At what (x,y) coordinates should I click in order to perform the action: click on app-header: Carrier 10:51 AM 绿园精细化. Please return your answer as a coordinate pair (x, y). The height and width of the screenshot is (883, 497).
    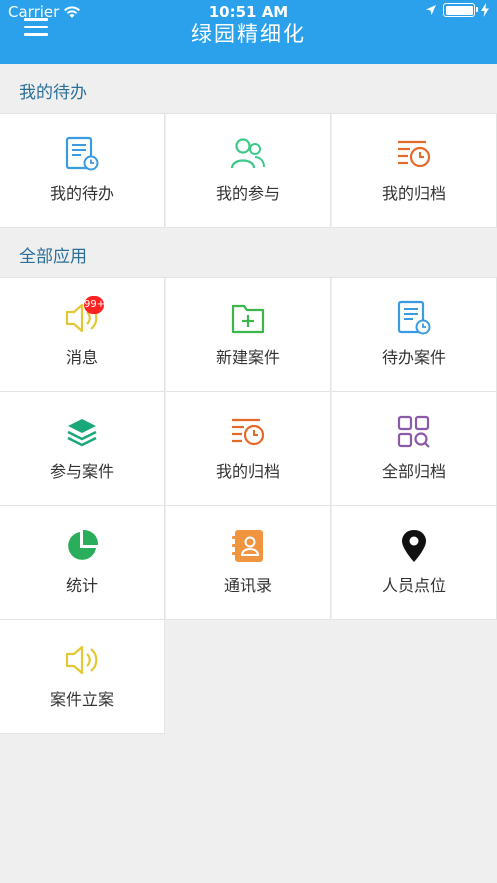
    Looking at the image, I should click on (248, 32).